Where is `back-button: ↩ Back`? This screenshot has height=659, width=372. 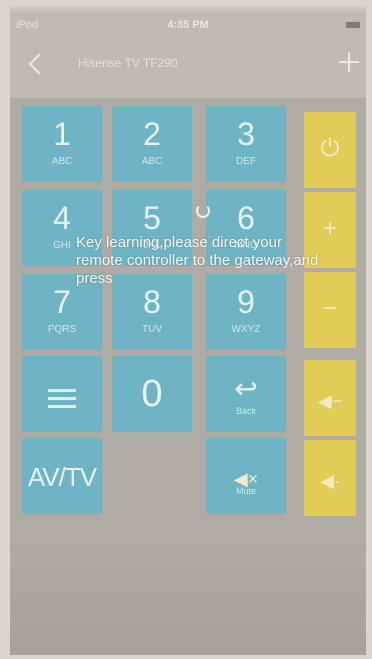 back-button: ↩ Back is located at coordinates (246, 394).